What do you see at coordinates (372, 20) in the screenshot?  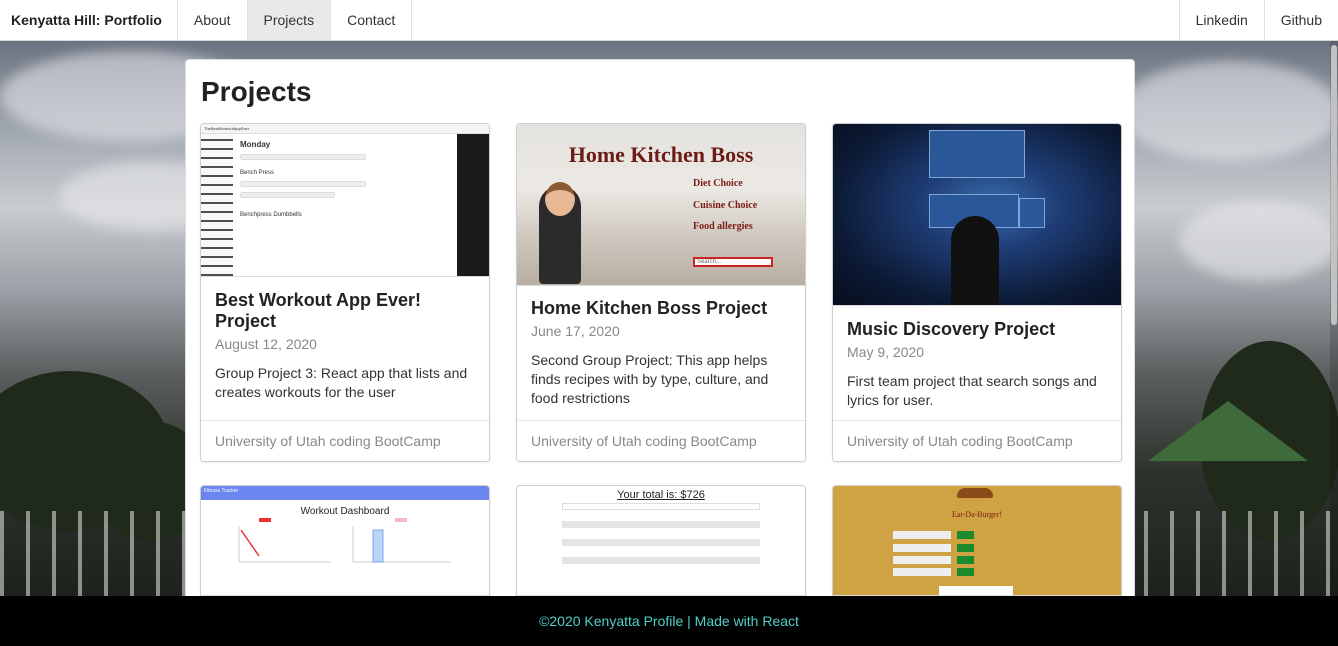 I see `nav-contact: Contact` at bounding box center [372, 20].